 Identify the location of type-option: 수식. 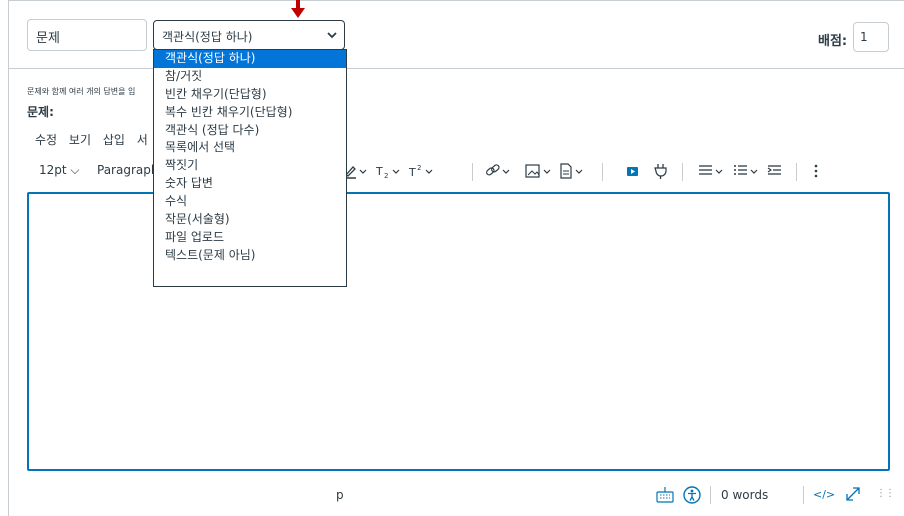
(250, 202).